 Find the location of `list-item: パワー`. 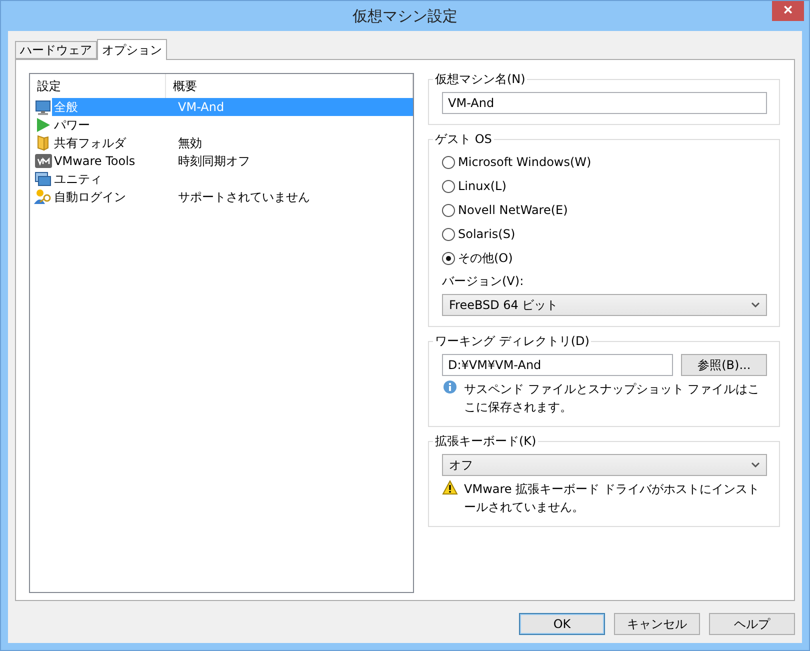

list-item: パワー is located at coordinates (110, 125).